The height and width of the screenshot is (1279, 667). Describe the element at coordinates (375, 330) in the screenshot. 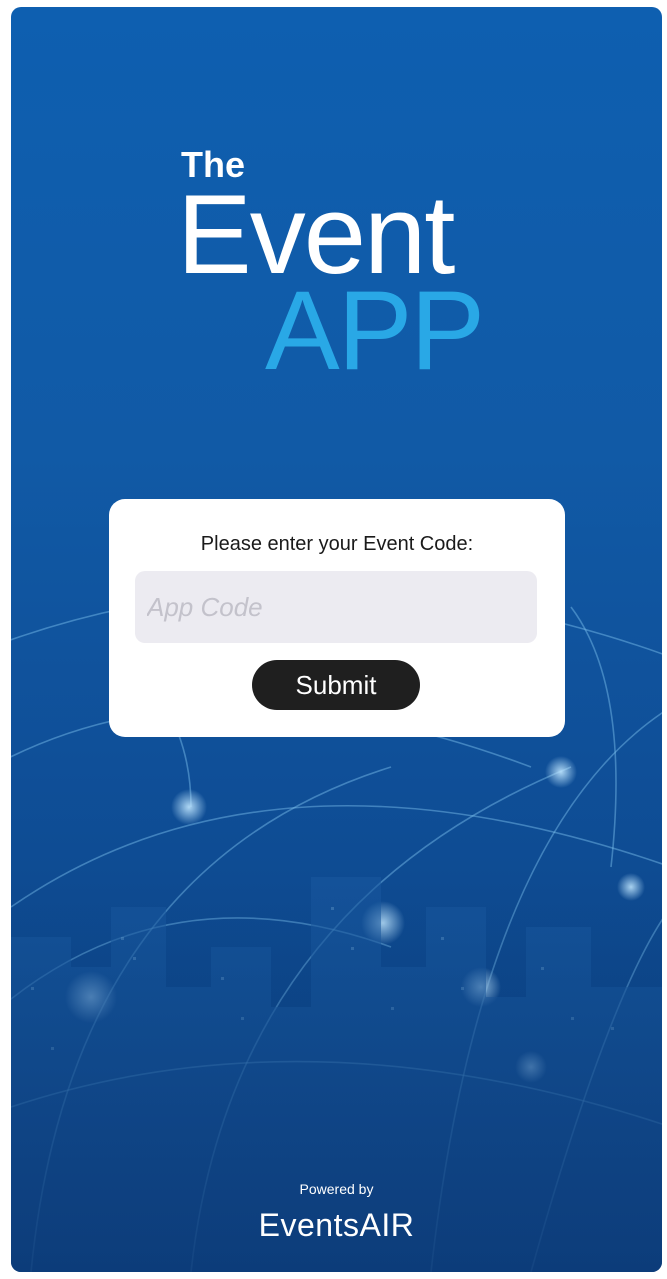

I see `logo-line-app: APP` at that location.